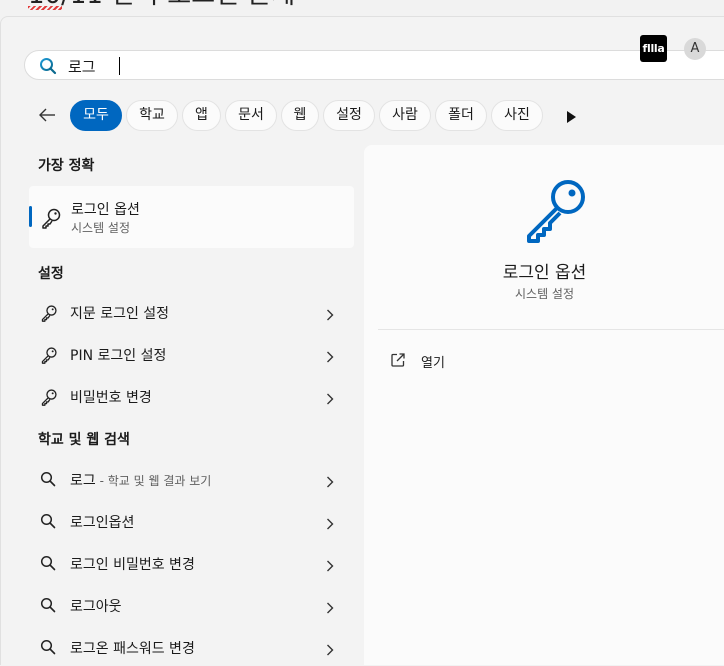 The image size is (724, 666). I want to click on tab-all: 모두, so click(96, 115).